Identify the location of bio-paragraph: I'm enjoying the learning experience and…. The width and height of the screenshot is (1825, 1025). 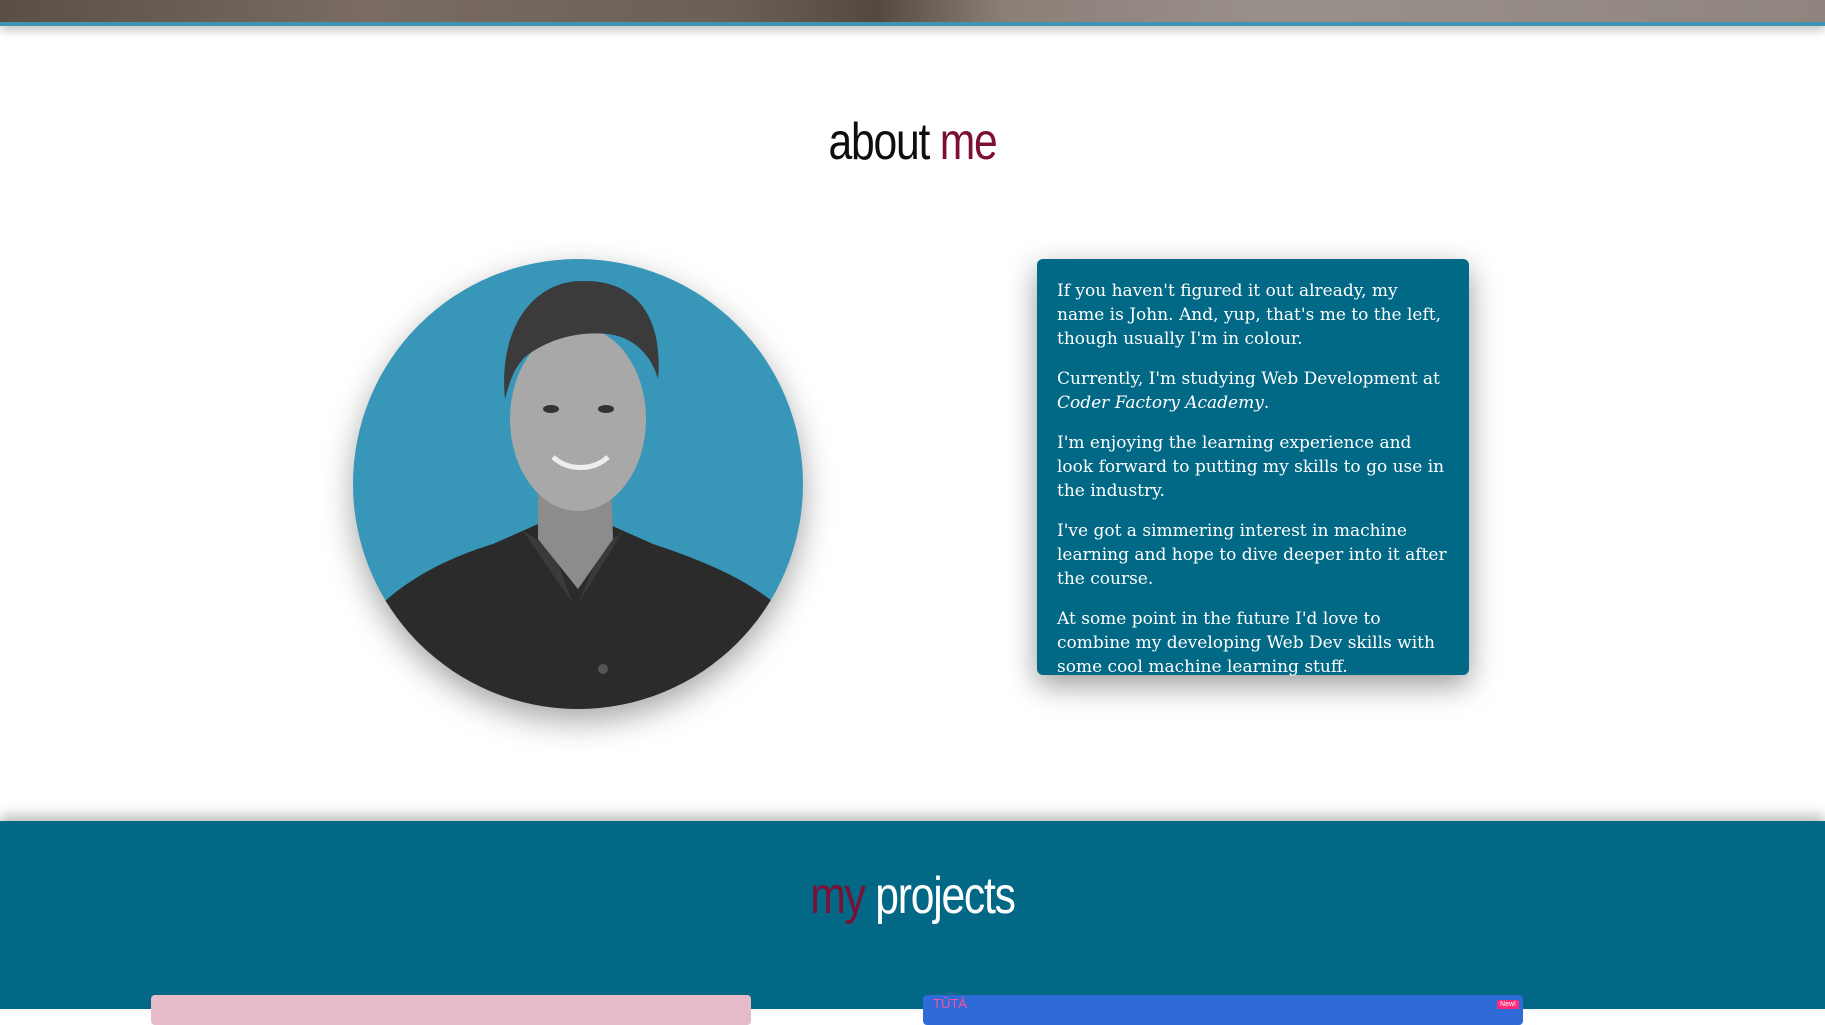
(1251, 467).